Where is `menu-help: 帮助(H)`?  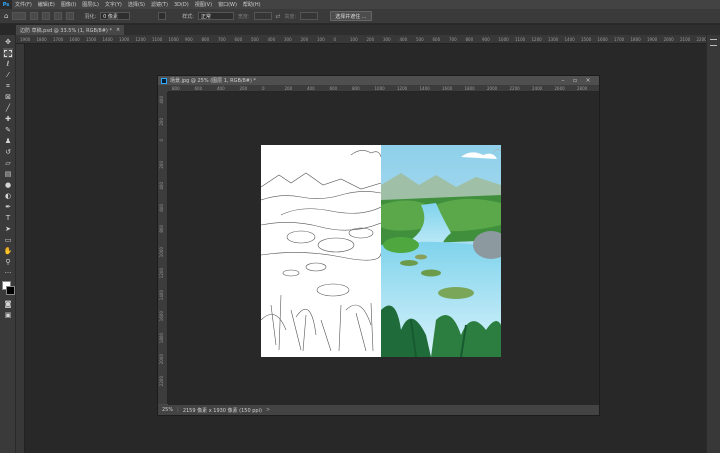
menu-help: 帮助(H) is located at coordinates (252, 4).